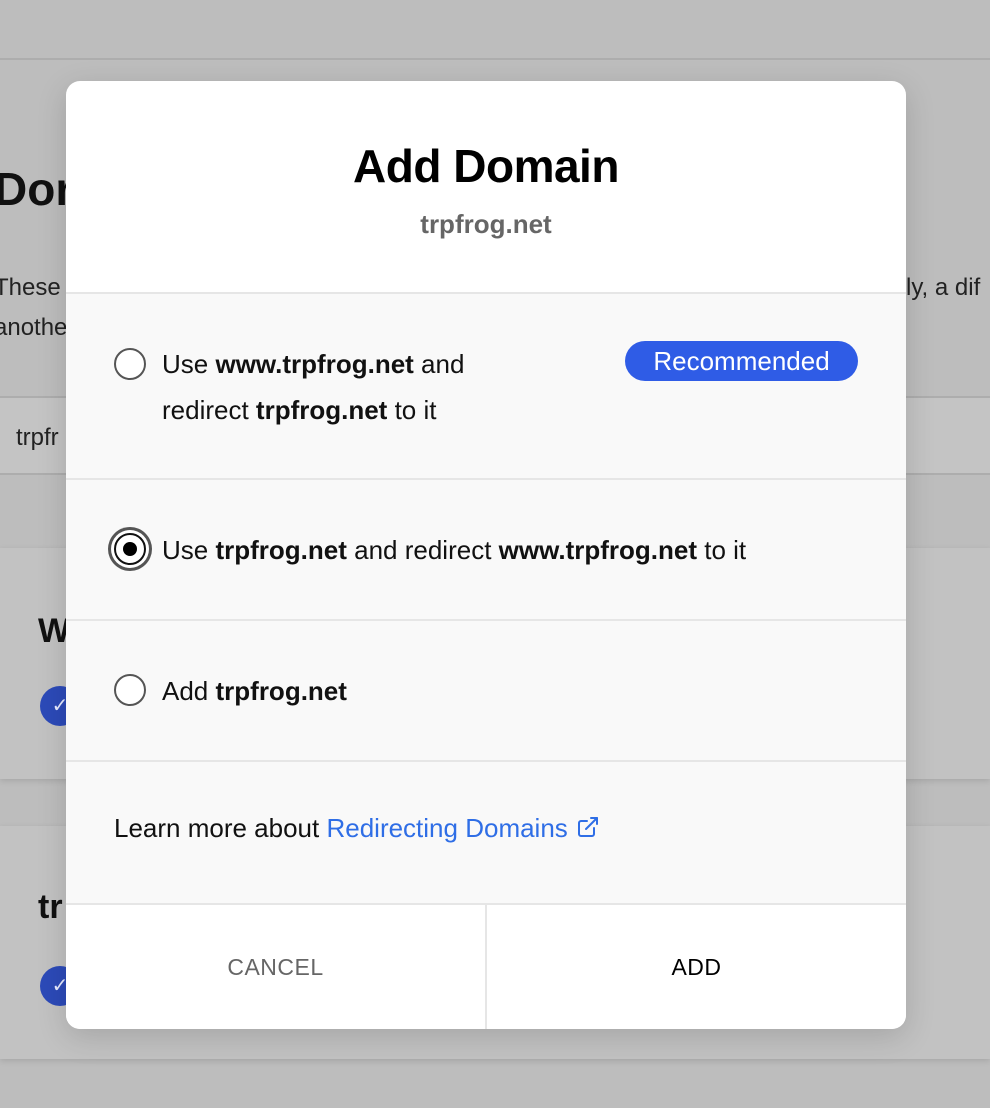 Image resolution: width=990 pixels, height=1108 pixels. I want to click on add-button: ADD, so click(696, 967).